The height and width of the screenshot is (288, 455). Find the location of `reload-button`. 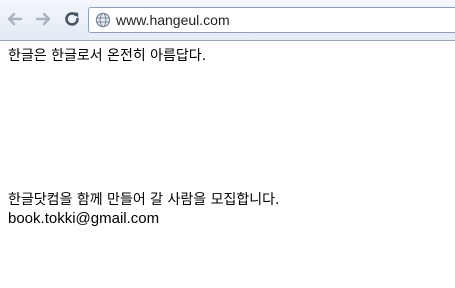

reload-button is located at coordinates (72, 19).